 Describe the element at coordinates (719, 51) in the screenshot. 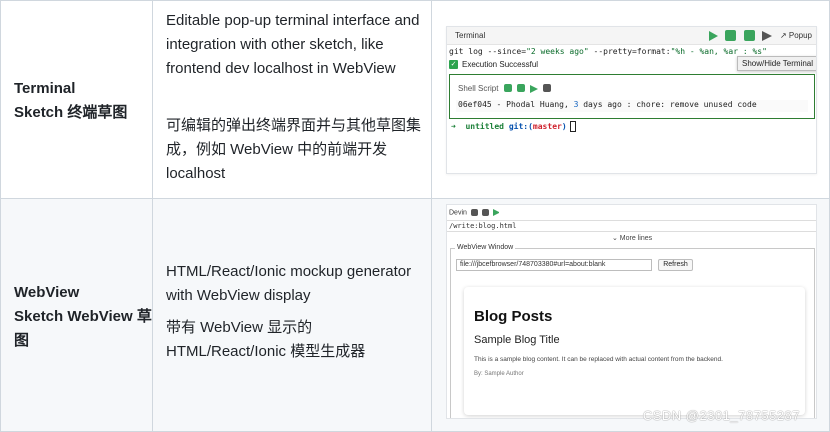

I see `cmd-string: "%h - %an, %ar : %s"` at that location.